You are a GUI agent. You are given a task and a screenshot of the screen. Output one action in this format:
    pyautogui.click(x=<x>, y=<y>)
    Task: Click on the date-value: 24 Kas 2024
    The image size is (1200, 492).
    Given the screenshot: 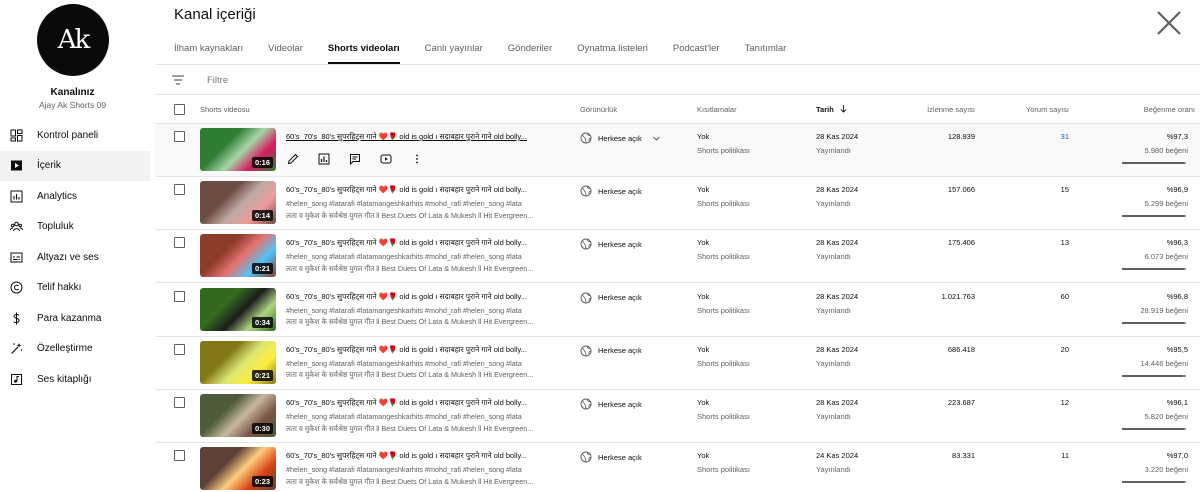 What is the action you would take?
    pyautogui.click(x=837, y=456)
    